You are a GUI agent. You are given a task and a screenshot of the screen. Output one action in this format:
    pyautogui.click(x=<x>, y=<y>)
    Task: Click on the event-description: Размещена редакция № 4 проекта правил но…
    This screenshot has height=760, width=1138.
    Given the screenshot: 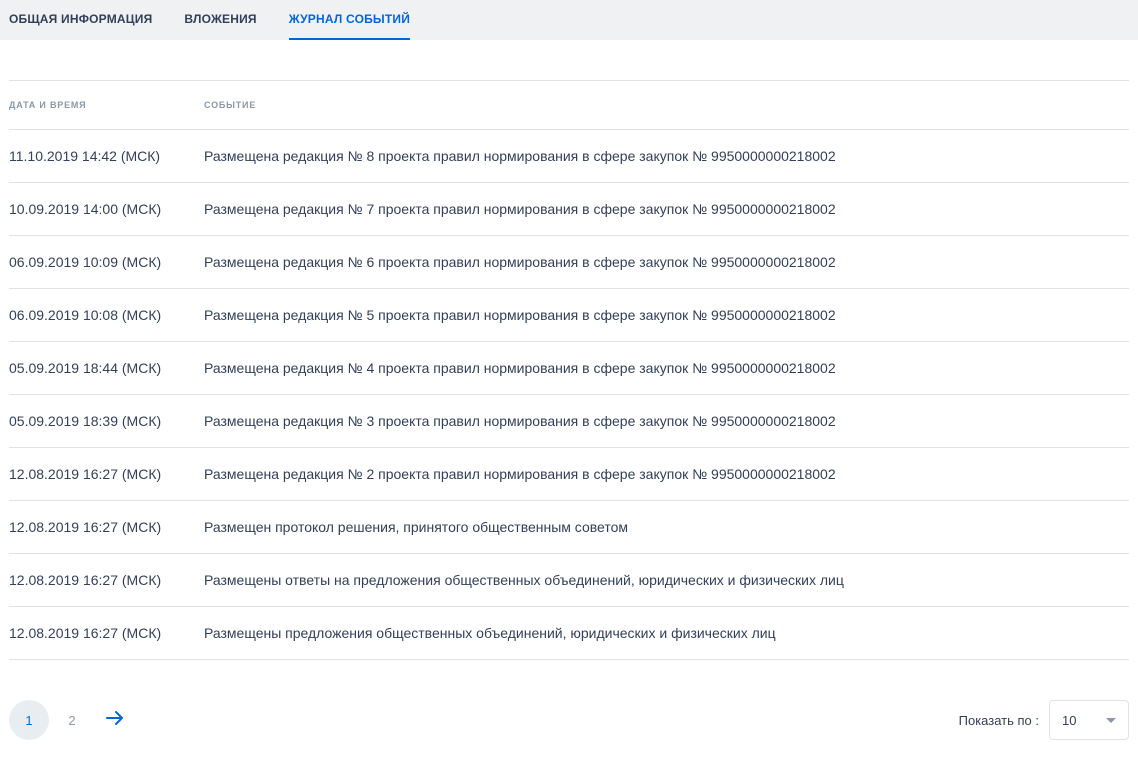 What is the action you would take?
    pyautogui.click(x=520, y=368)
    